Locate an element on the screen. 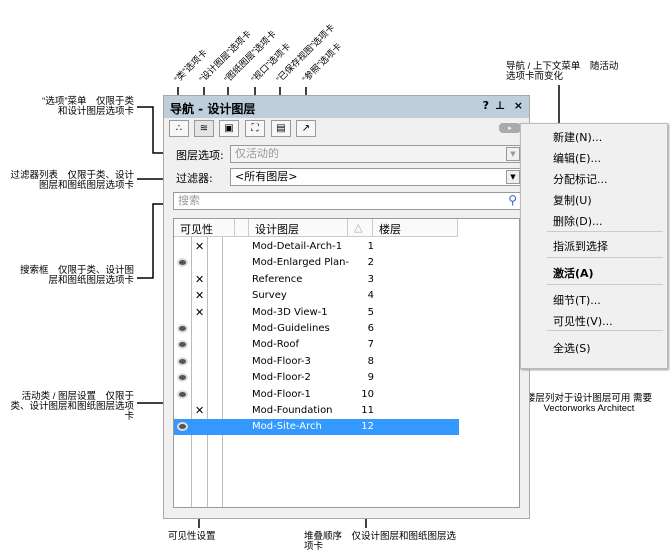 The height and width of the screenshot is (560, 670). table-row: Mod-Site-Arch 12 is located at coordinates (316, 427).